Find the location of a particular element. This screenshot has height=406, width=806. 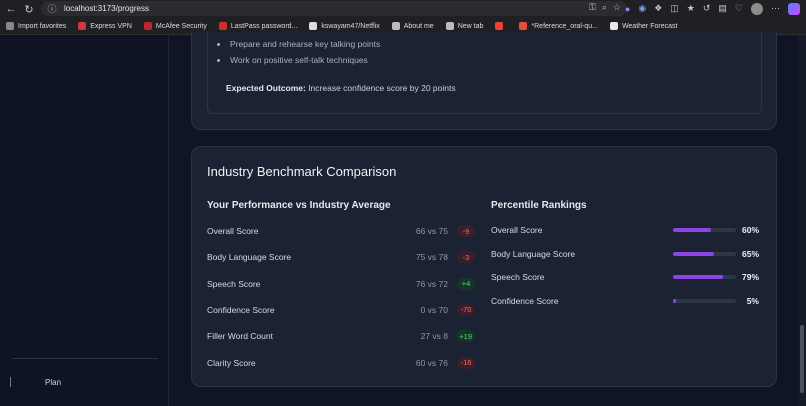

percentile-title: Percentile Rankings is located at coordinates (539, 205).